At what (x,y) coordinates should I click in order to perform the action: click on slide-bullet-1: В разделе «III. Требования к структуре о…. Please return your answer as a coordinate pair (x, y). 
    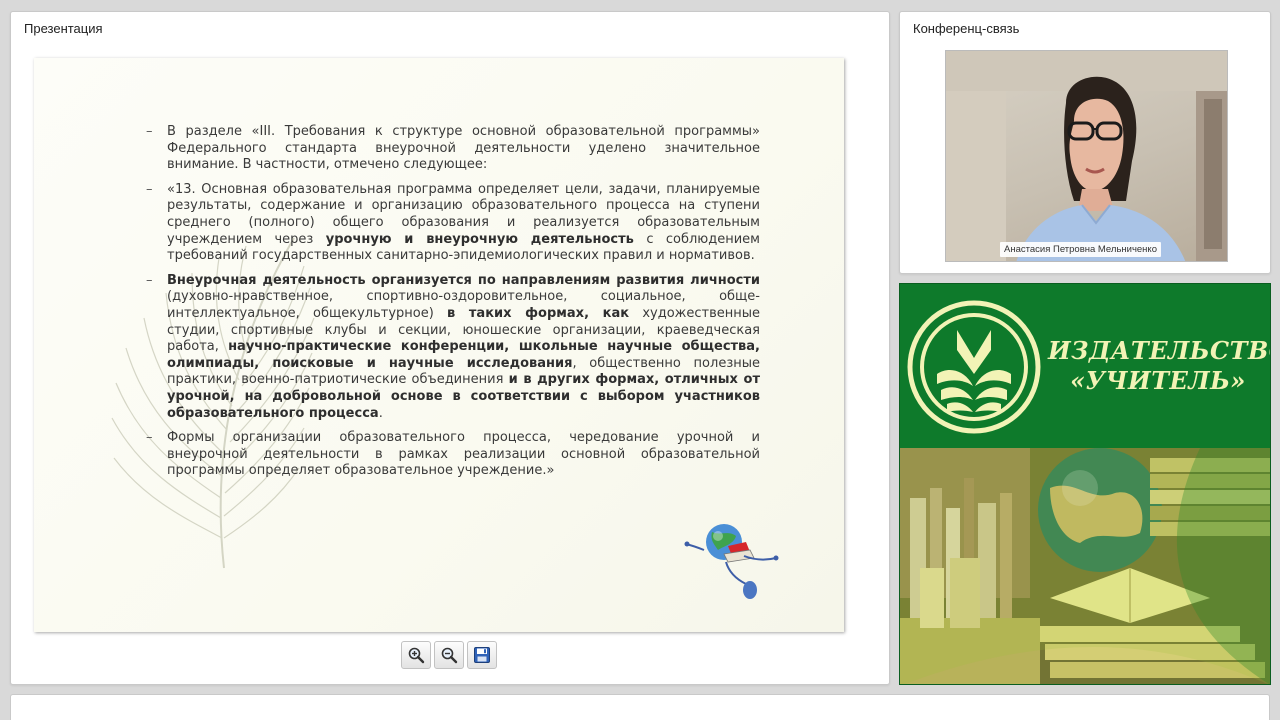
    Looking at the image, I should click on (453, 149).